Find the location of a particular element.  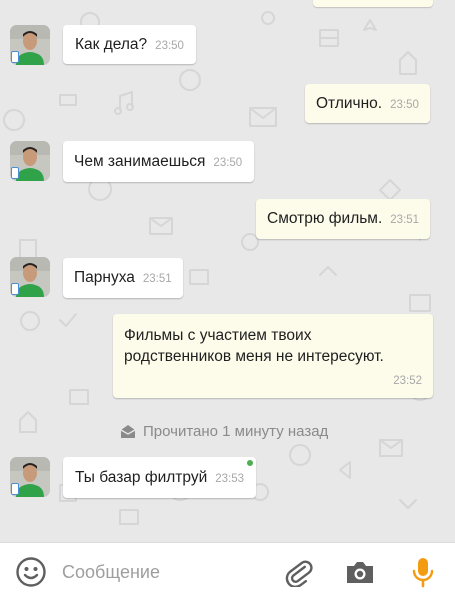

camera-icon is located at coordinates (360, 572).